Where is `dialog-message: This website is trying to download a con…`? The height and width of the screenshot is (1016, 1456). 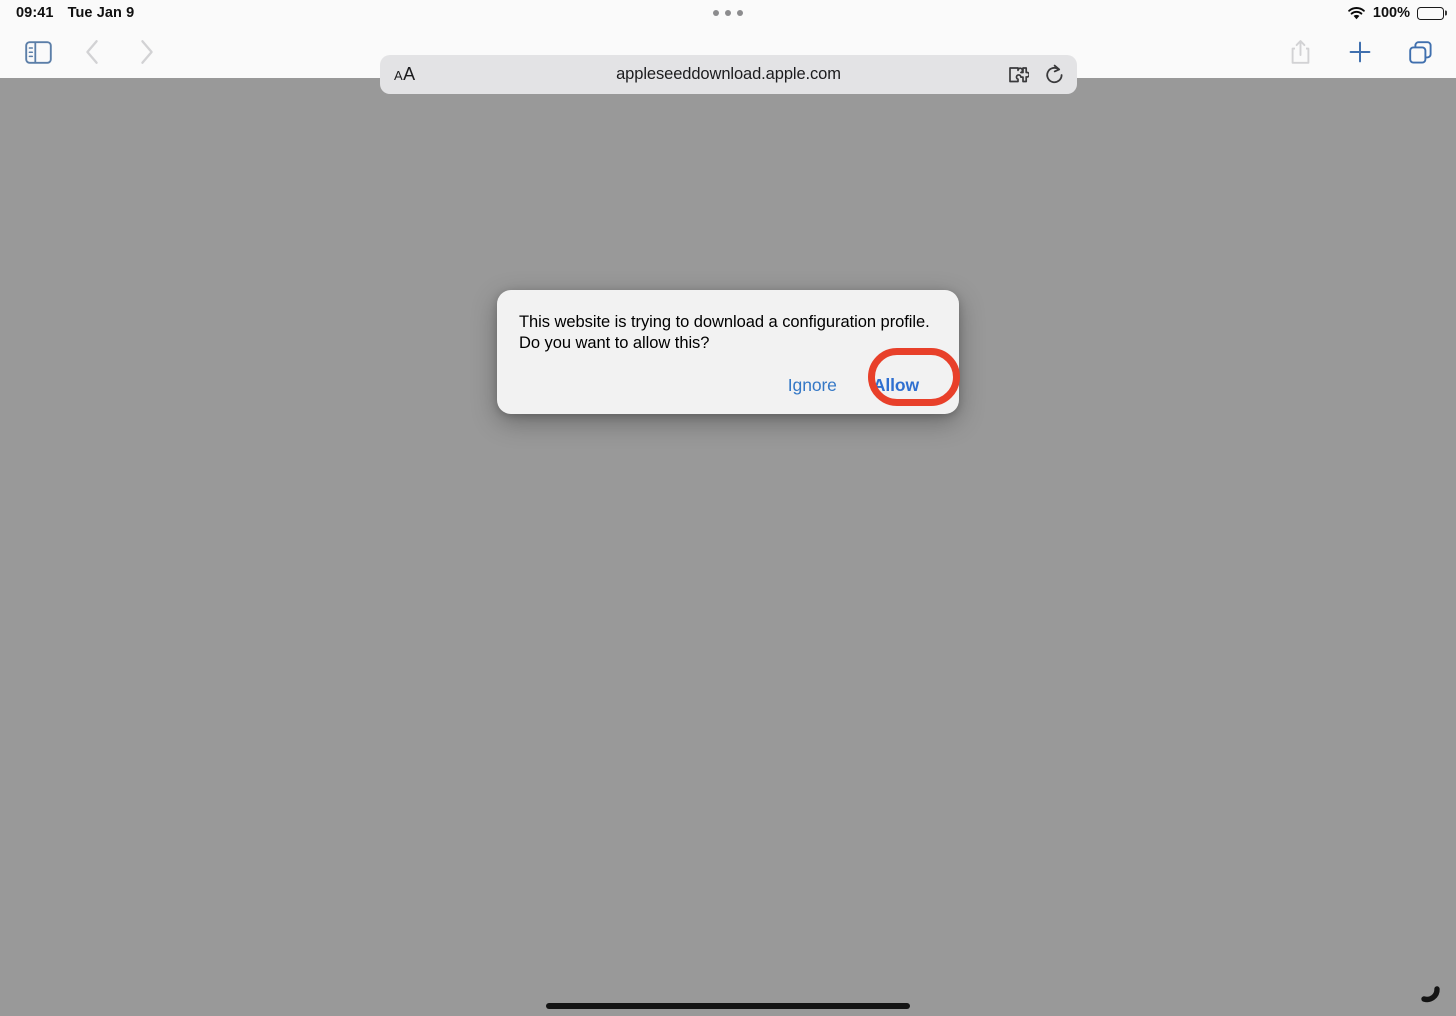 dialog-message: This website is trying to download a con… is located at coordinates (724, 333).